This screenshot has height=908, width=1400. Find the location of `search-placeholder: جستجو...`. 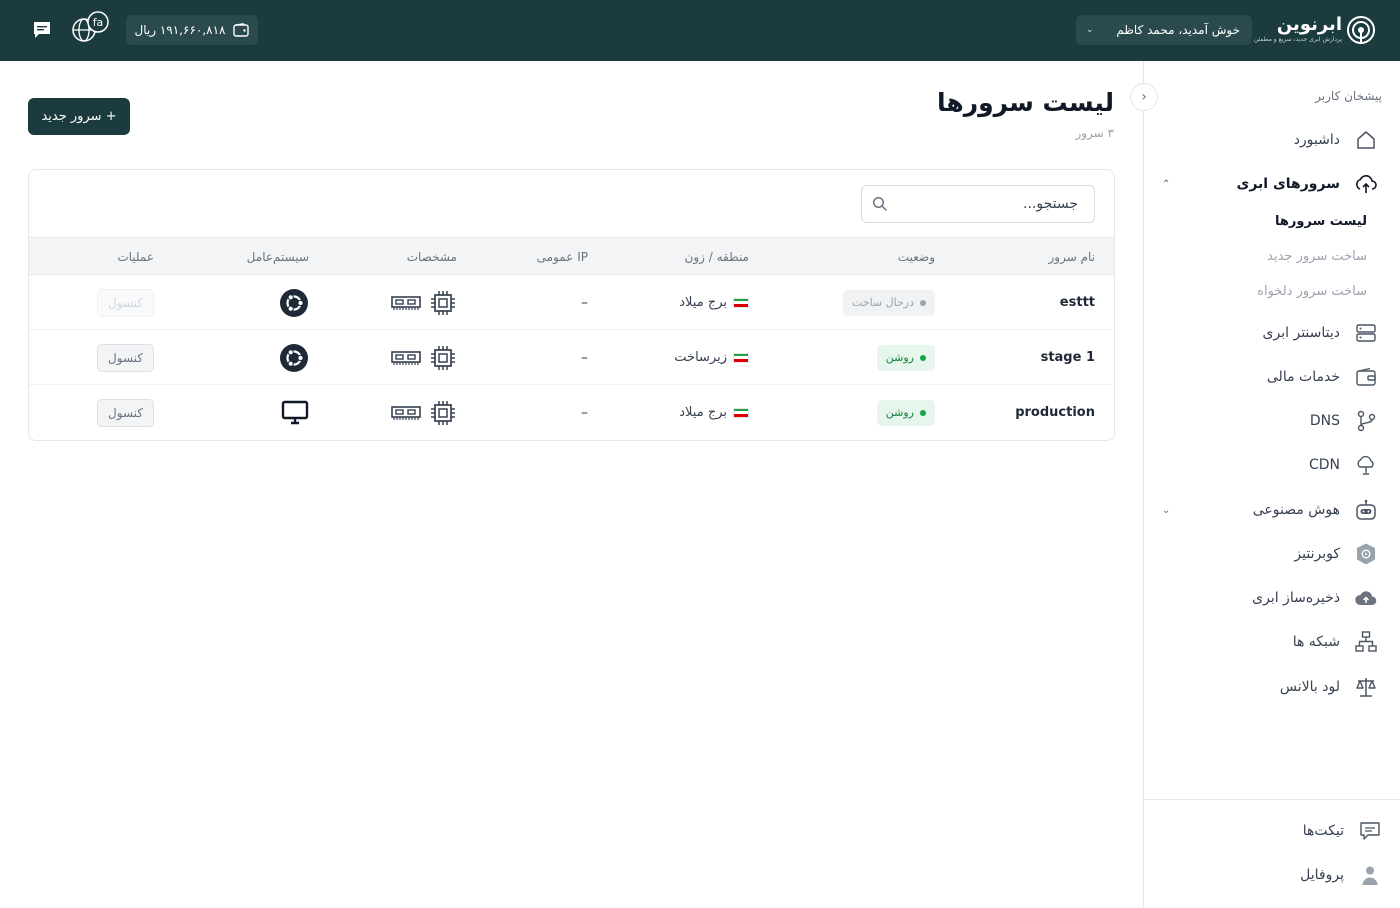

search-placeholder: جستجو... is located at coordinates (1050, 204).